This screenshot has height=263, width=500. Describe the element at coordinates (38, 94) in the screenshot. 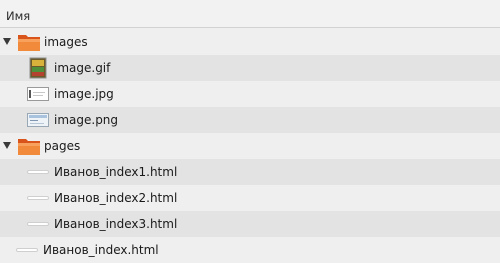

I see `jpg-thumbnail-icon` at that location.